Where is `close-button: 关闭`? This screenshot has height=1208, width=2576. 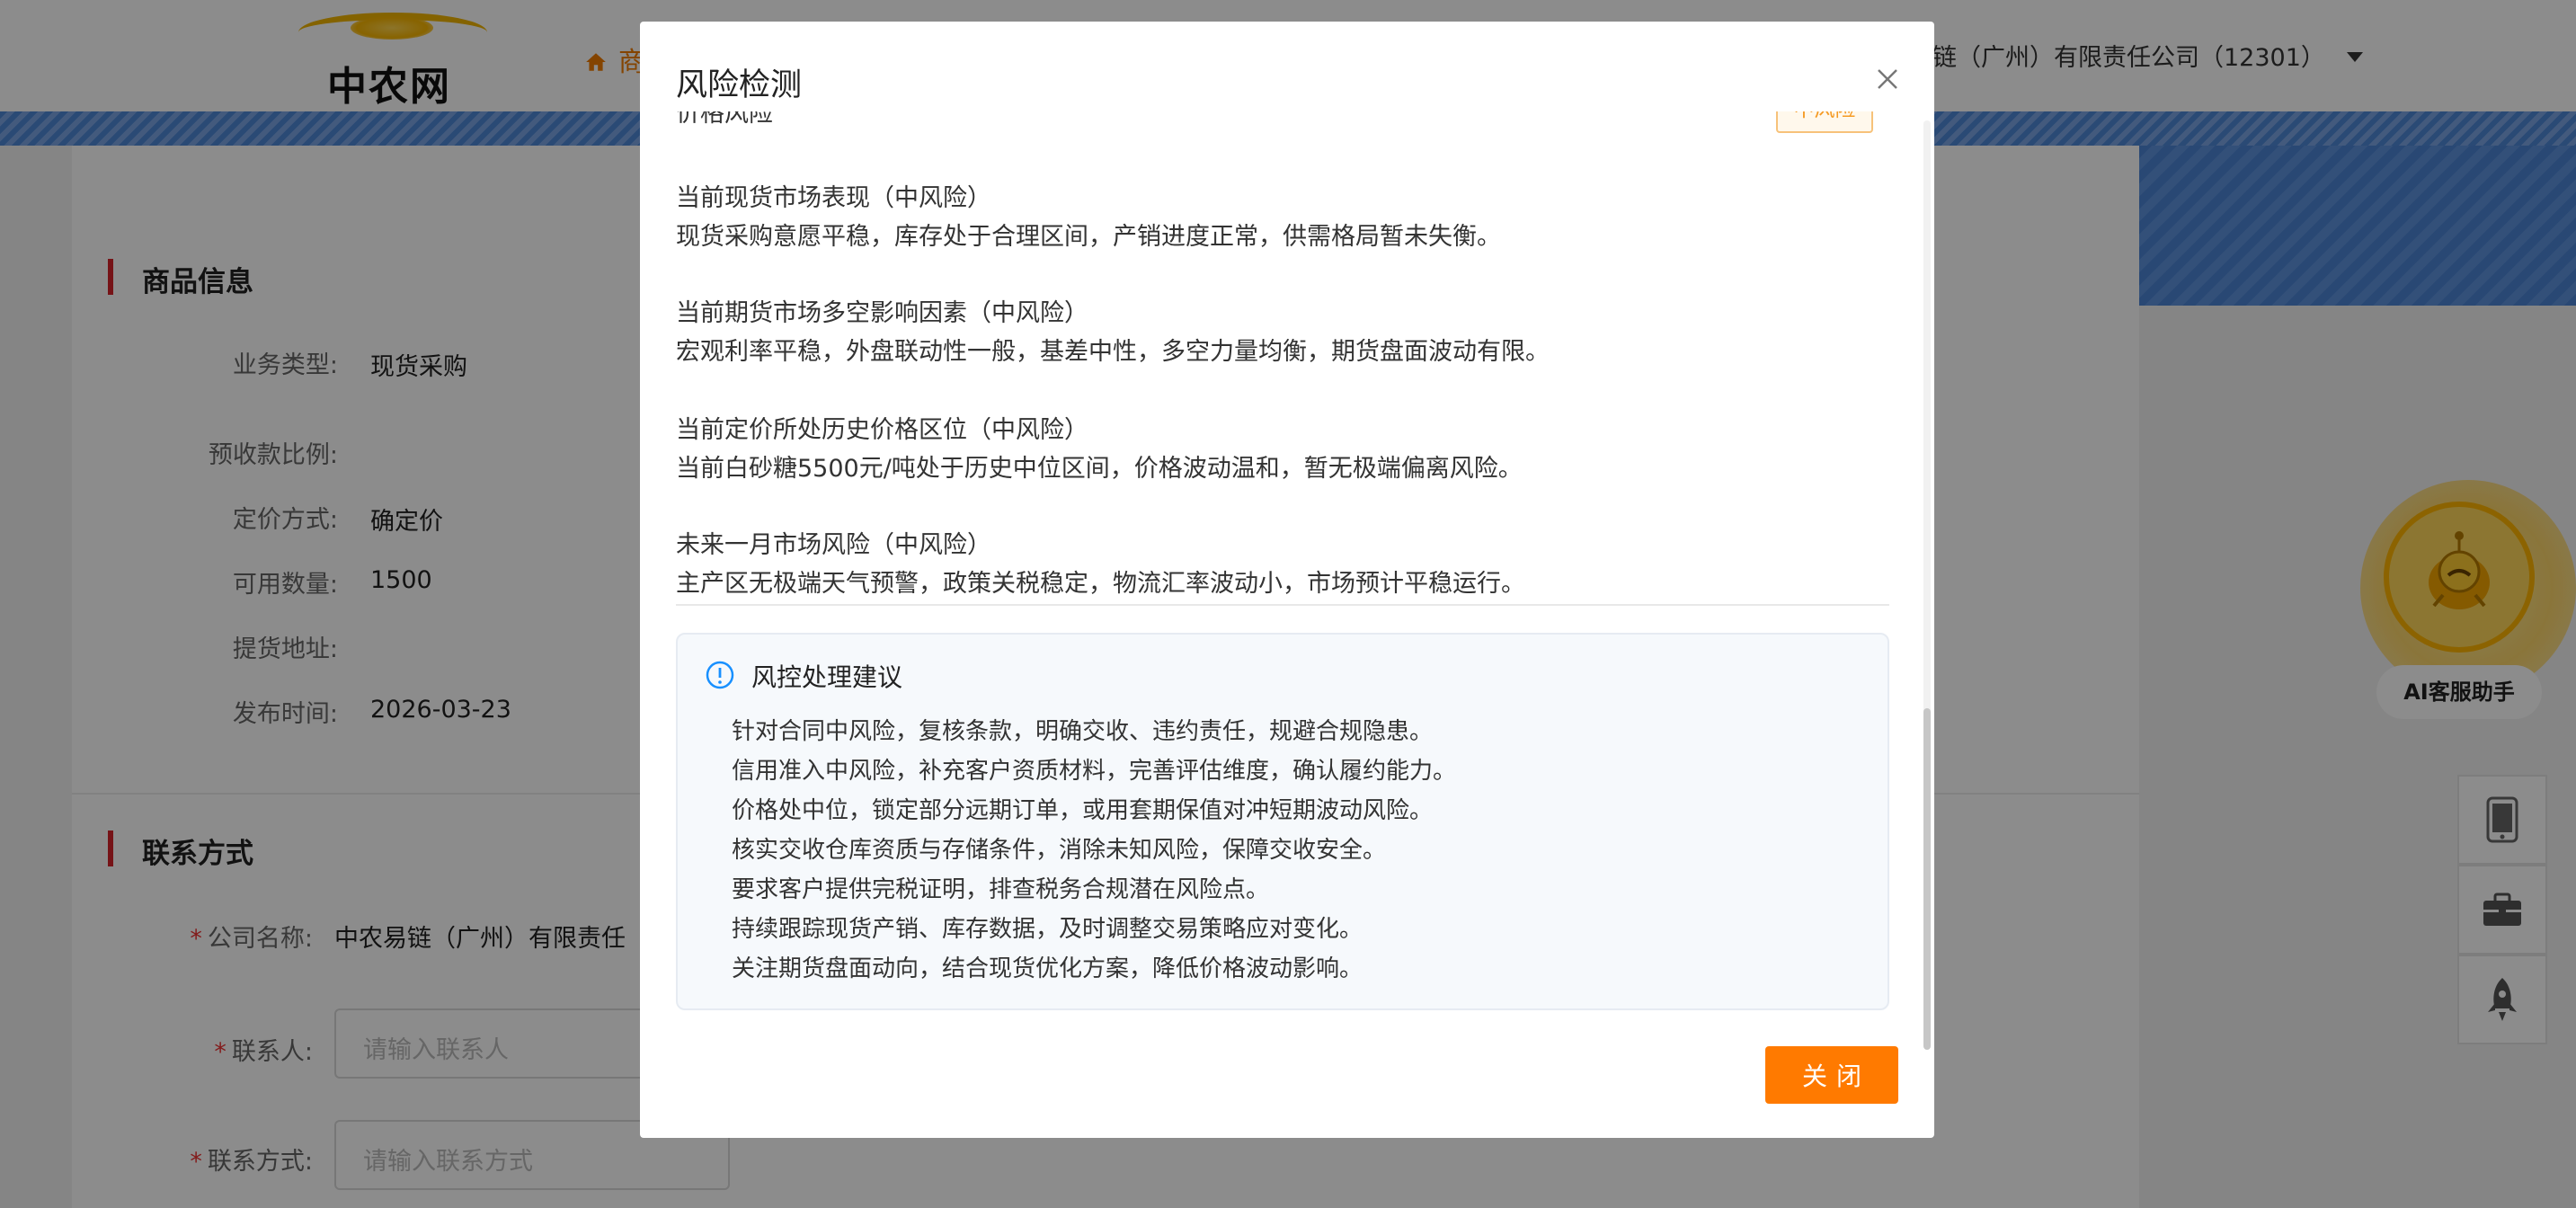 close-button: 关闭 is located at coordinates (1831, 1075).